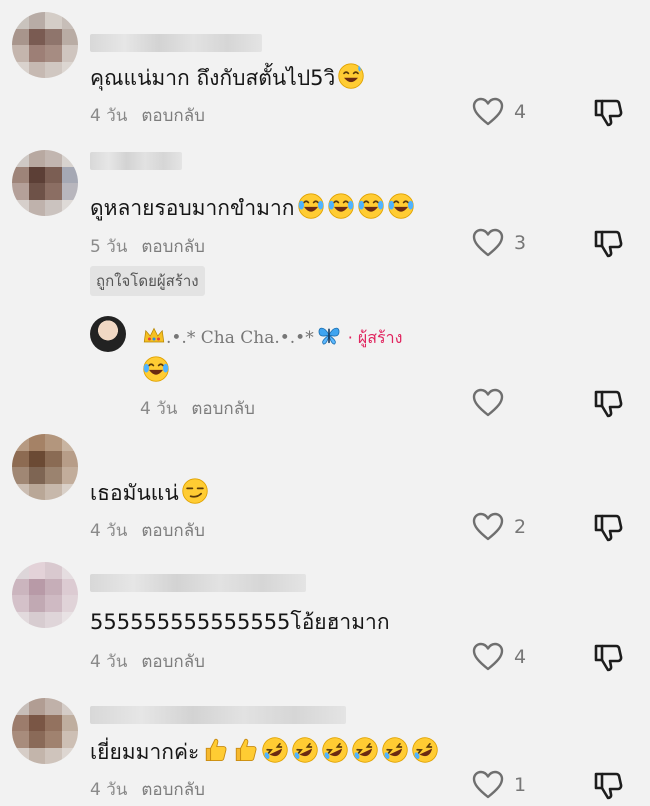 The height and width of the screenshot is (806, 650). What do you see at coordinates (147, 281) in the screenshot?
I see `liked-by-creator-badge: ถูกใจโดยผู้สร้าง` at bounding box center [147, 281].